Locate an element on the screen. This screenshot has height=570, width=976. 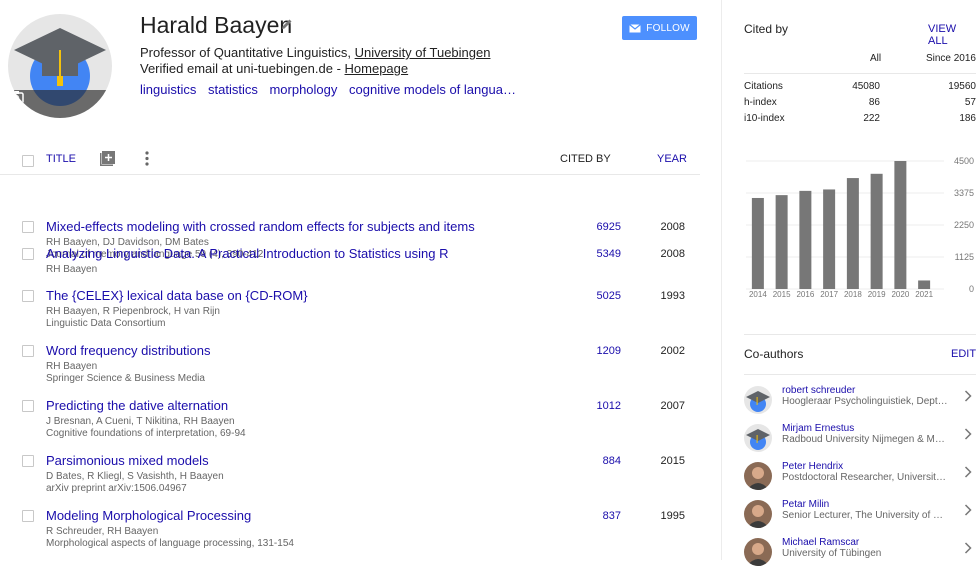
coauthor-name: Michael Ramscar is located at coordinates (820, 542).